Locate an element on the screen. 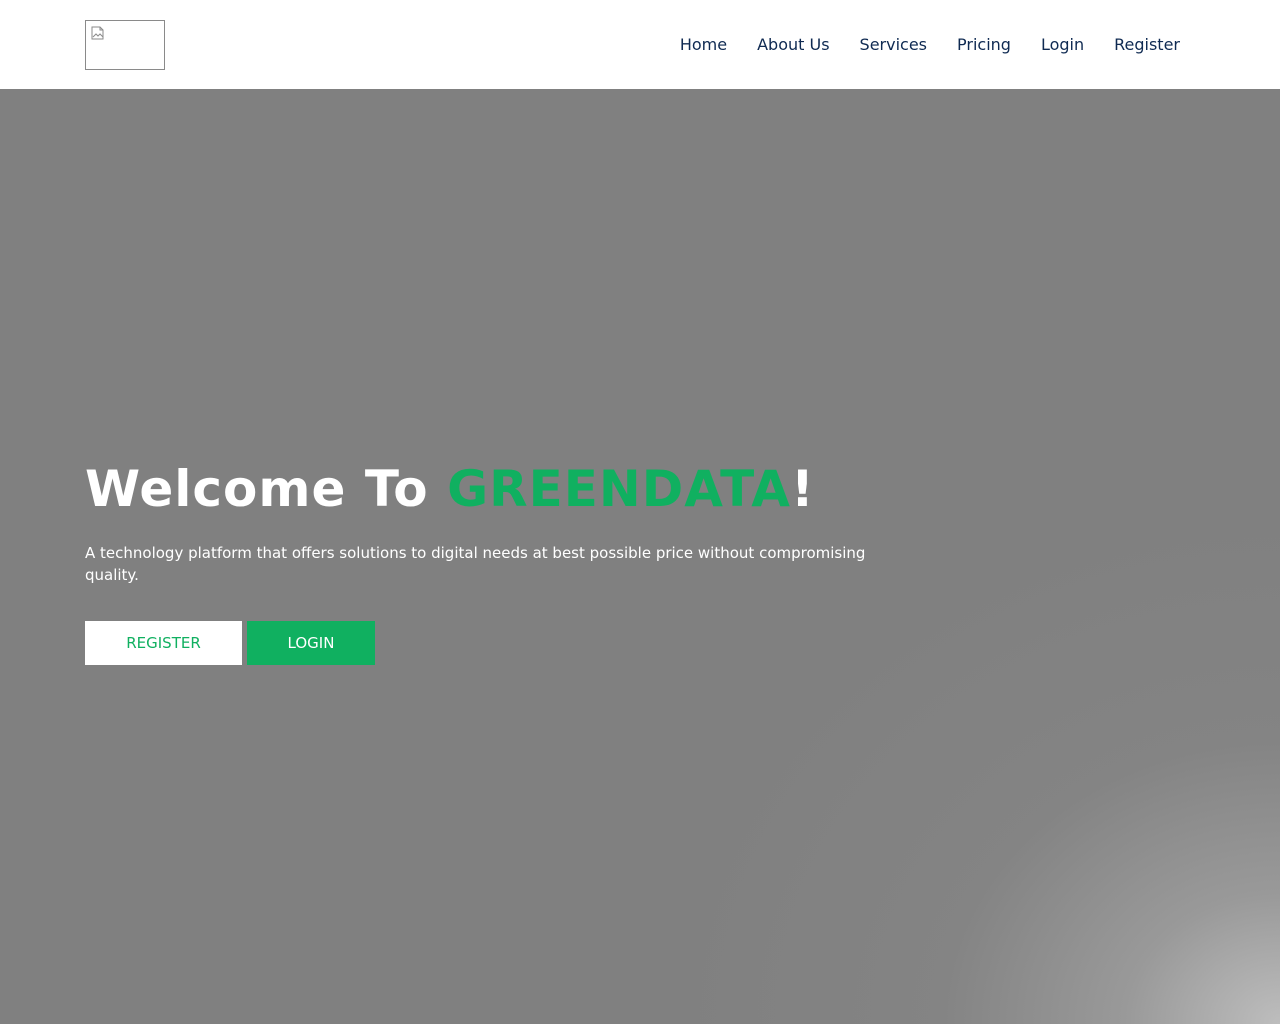  hero-buttons: REGISTER LOGIN is located at coordinates (230, 643).